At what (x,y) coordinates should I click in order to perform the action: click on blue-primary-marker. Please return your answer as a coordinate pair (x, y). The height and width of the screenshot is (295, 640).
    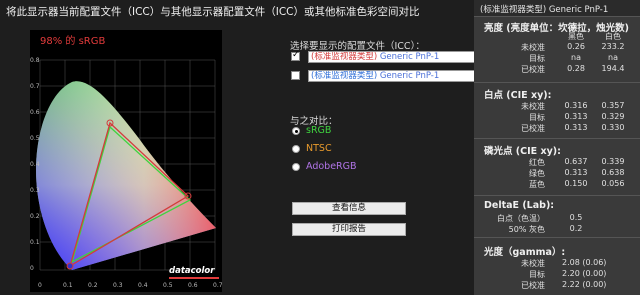
    Looking at the image, I should click on (70, 266).